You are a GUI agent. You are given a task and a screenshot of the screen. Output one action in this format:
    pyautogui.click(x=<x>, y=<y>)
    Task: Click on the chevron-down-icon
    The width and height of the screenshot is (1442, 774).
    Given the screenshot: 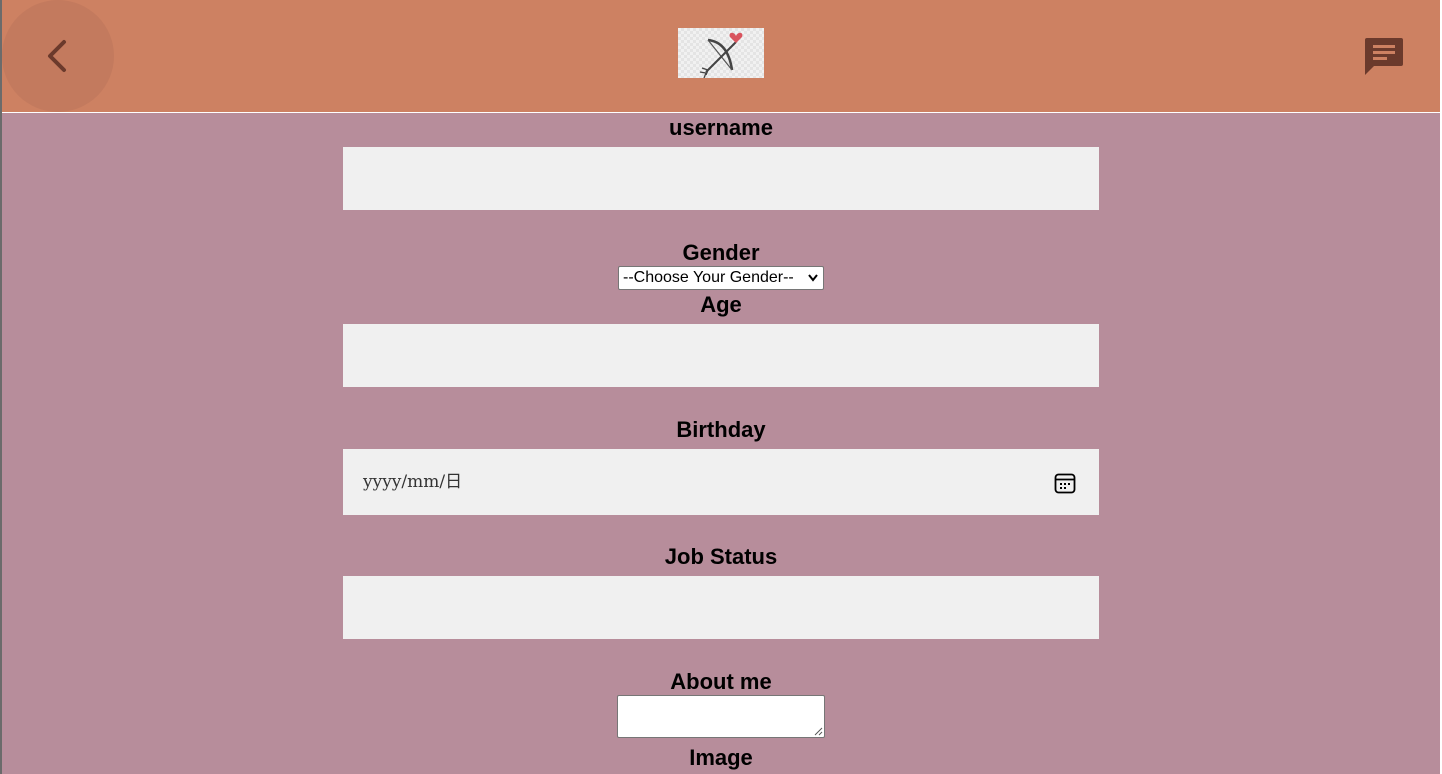 What is the action you would take?
    pyautogui.click(x=813, y=278)
    